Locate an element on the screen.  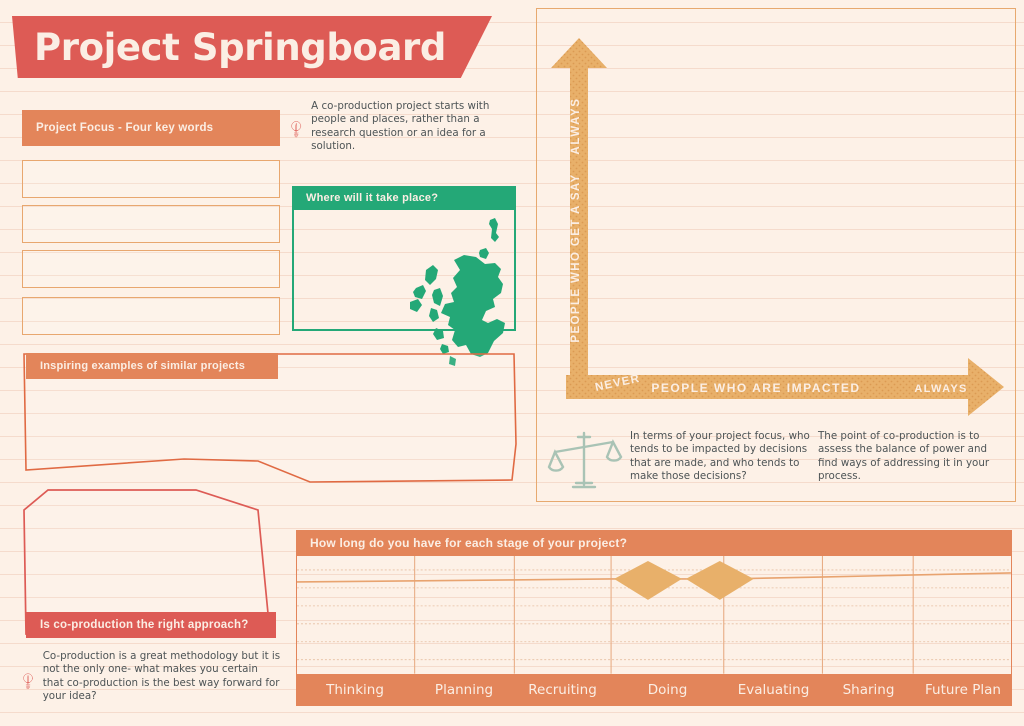
timeline-chart is located at coordinates (654, 615).